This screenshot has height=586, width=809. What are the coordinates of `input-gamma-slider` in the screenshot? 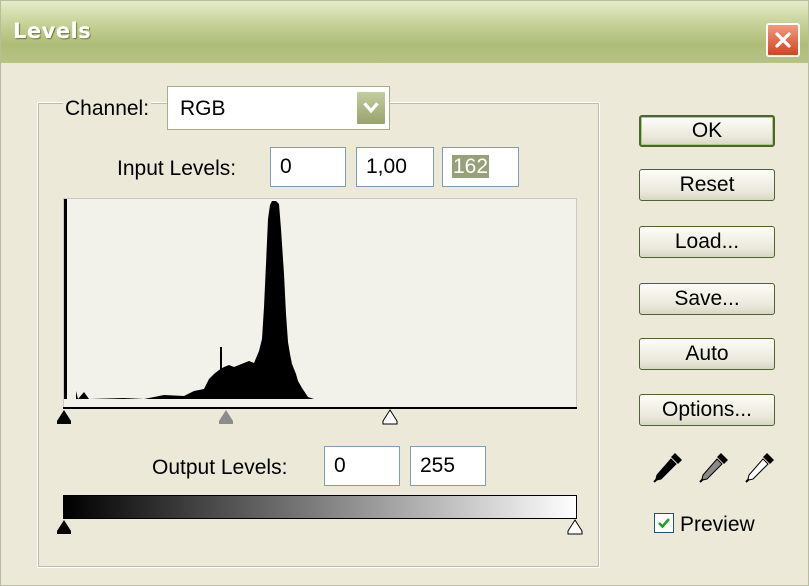 It's located at (226, 417).